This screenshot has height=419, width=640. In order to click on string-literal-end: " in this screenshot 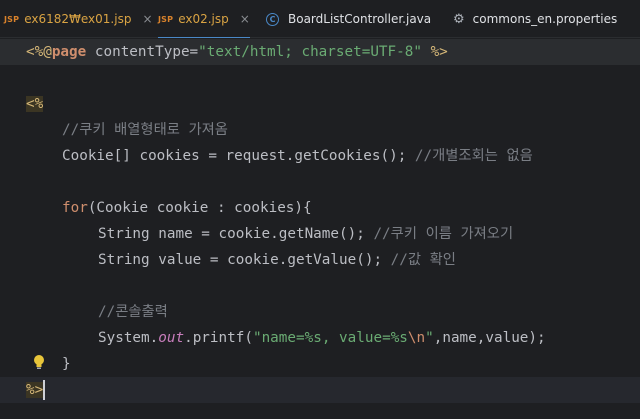, I will do `click(429, 338)`.